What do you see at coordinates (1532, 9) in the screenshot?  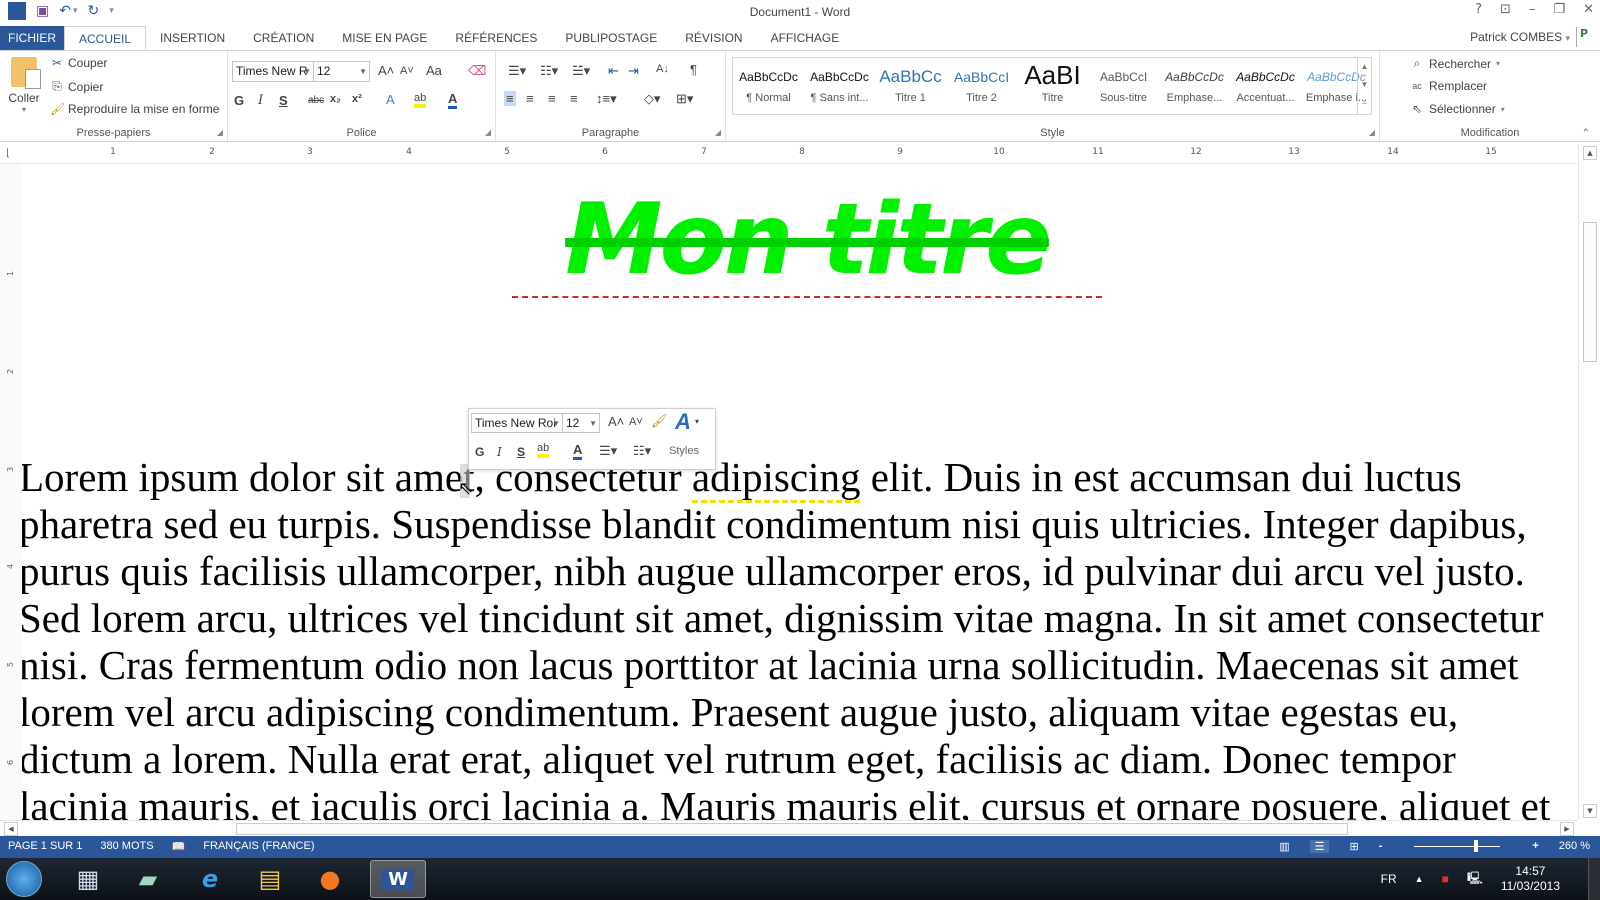 I see `minimize-icon: –` at bounding box center [1532, 9].